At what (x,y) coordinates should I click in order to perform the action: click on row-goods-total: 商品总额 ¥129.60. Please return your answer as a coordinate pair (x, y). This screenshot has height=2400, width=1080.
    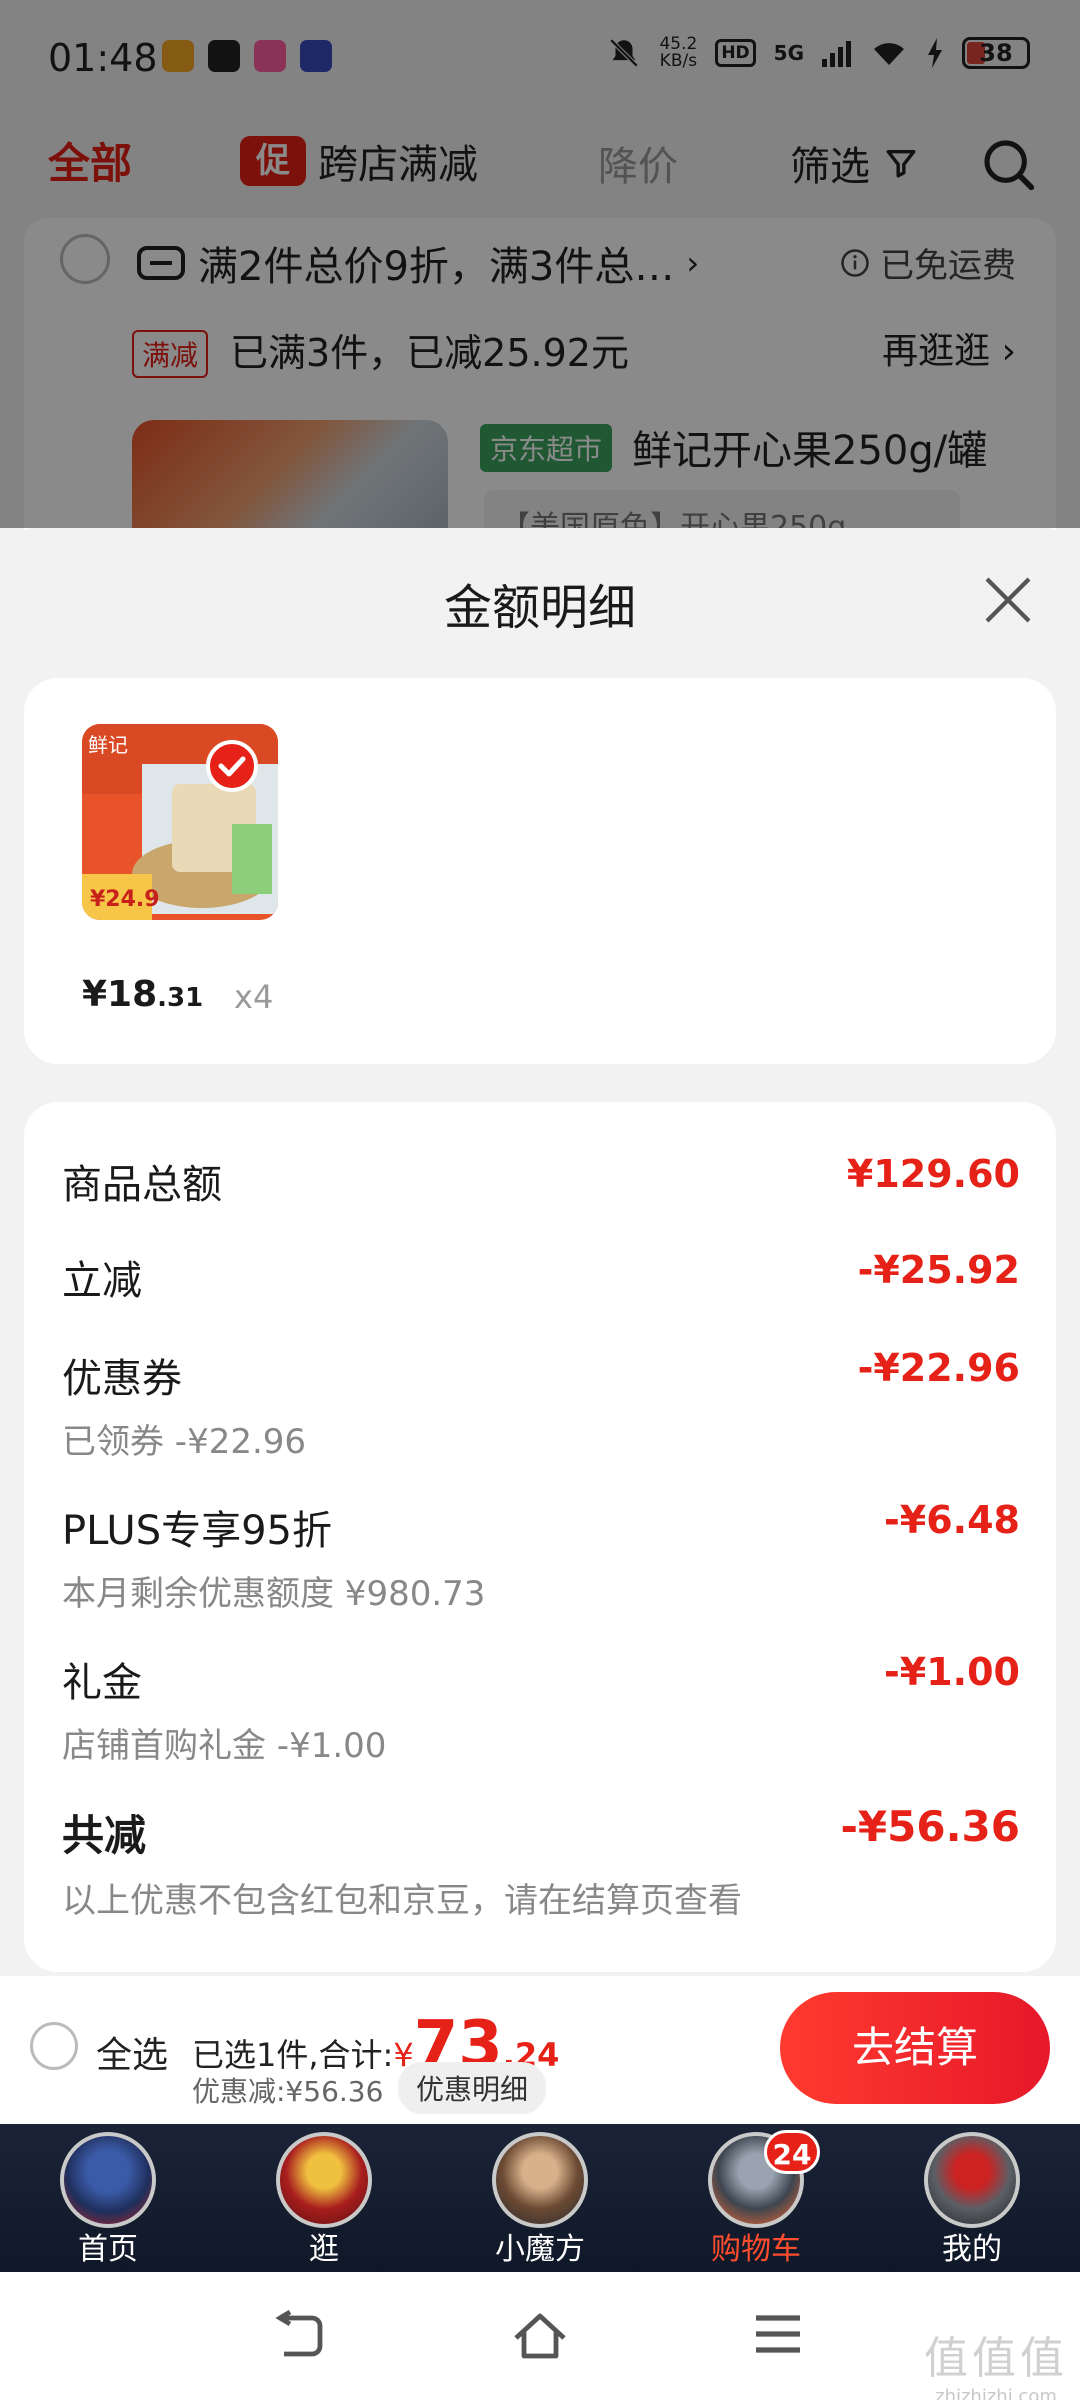
    Looking at the image, I should click on (541, 1180).